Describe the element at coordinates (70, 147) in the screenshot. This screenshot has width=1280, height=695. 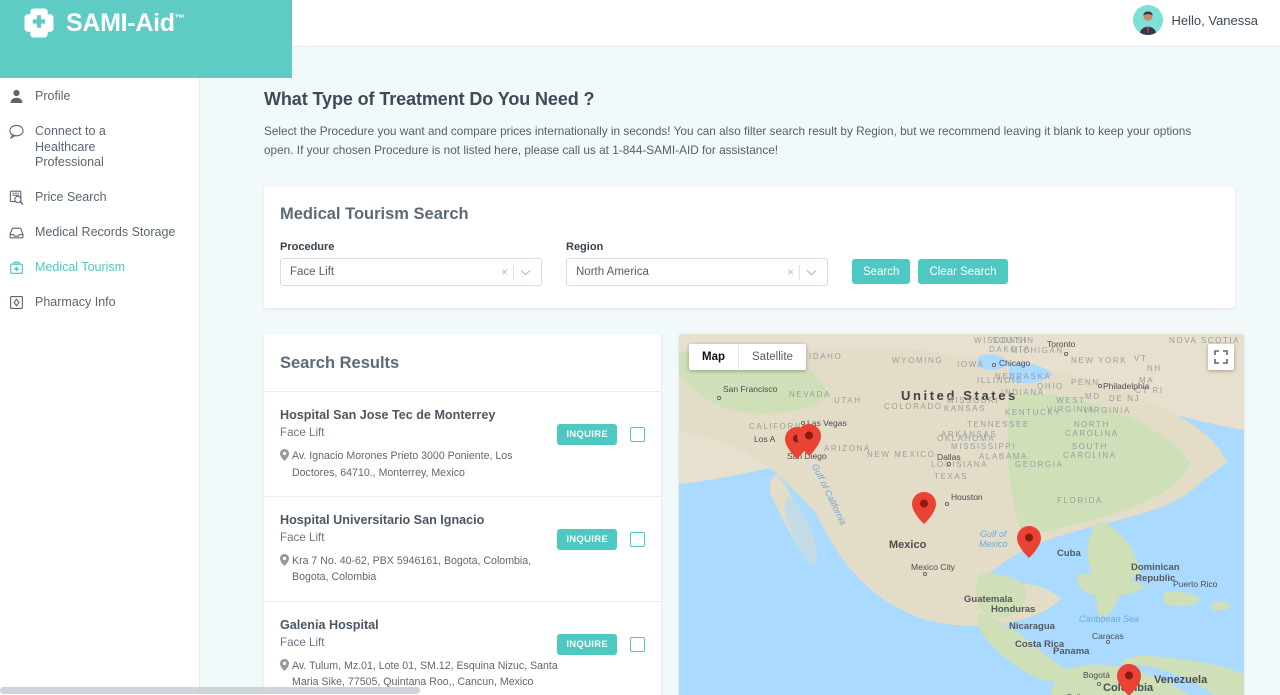
I see `sidebar-item-label: Connect to a Healthcare Professional` at that location.